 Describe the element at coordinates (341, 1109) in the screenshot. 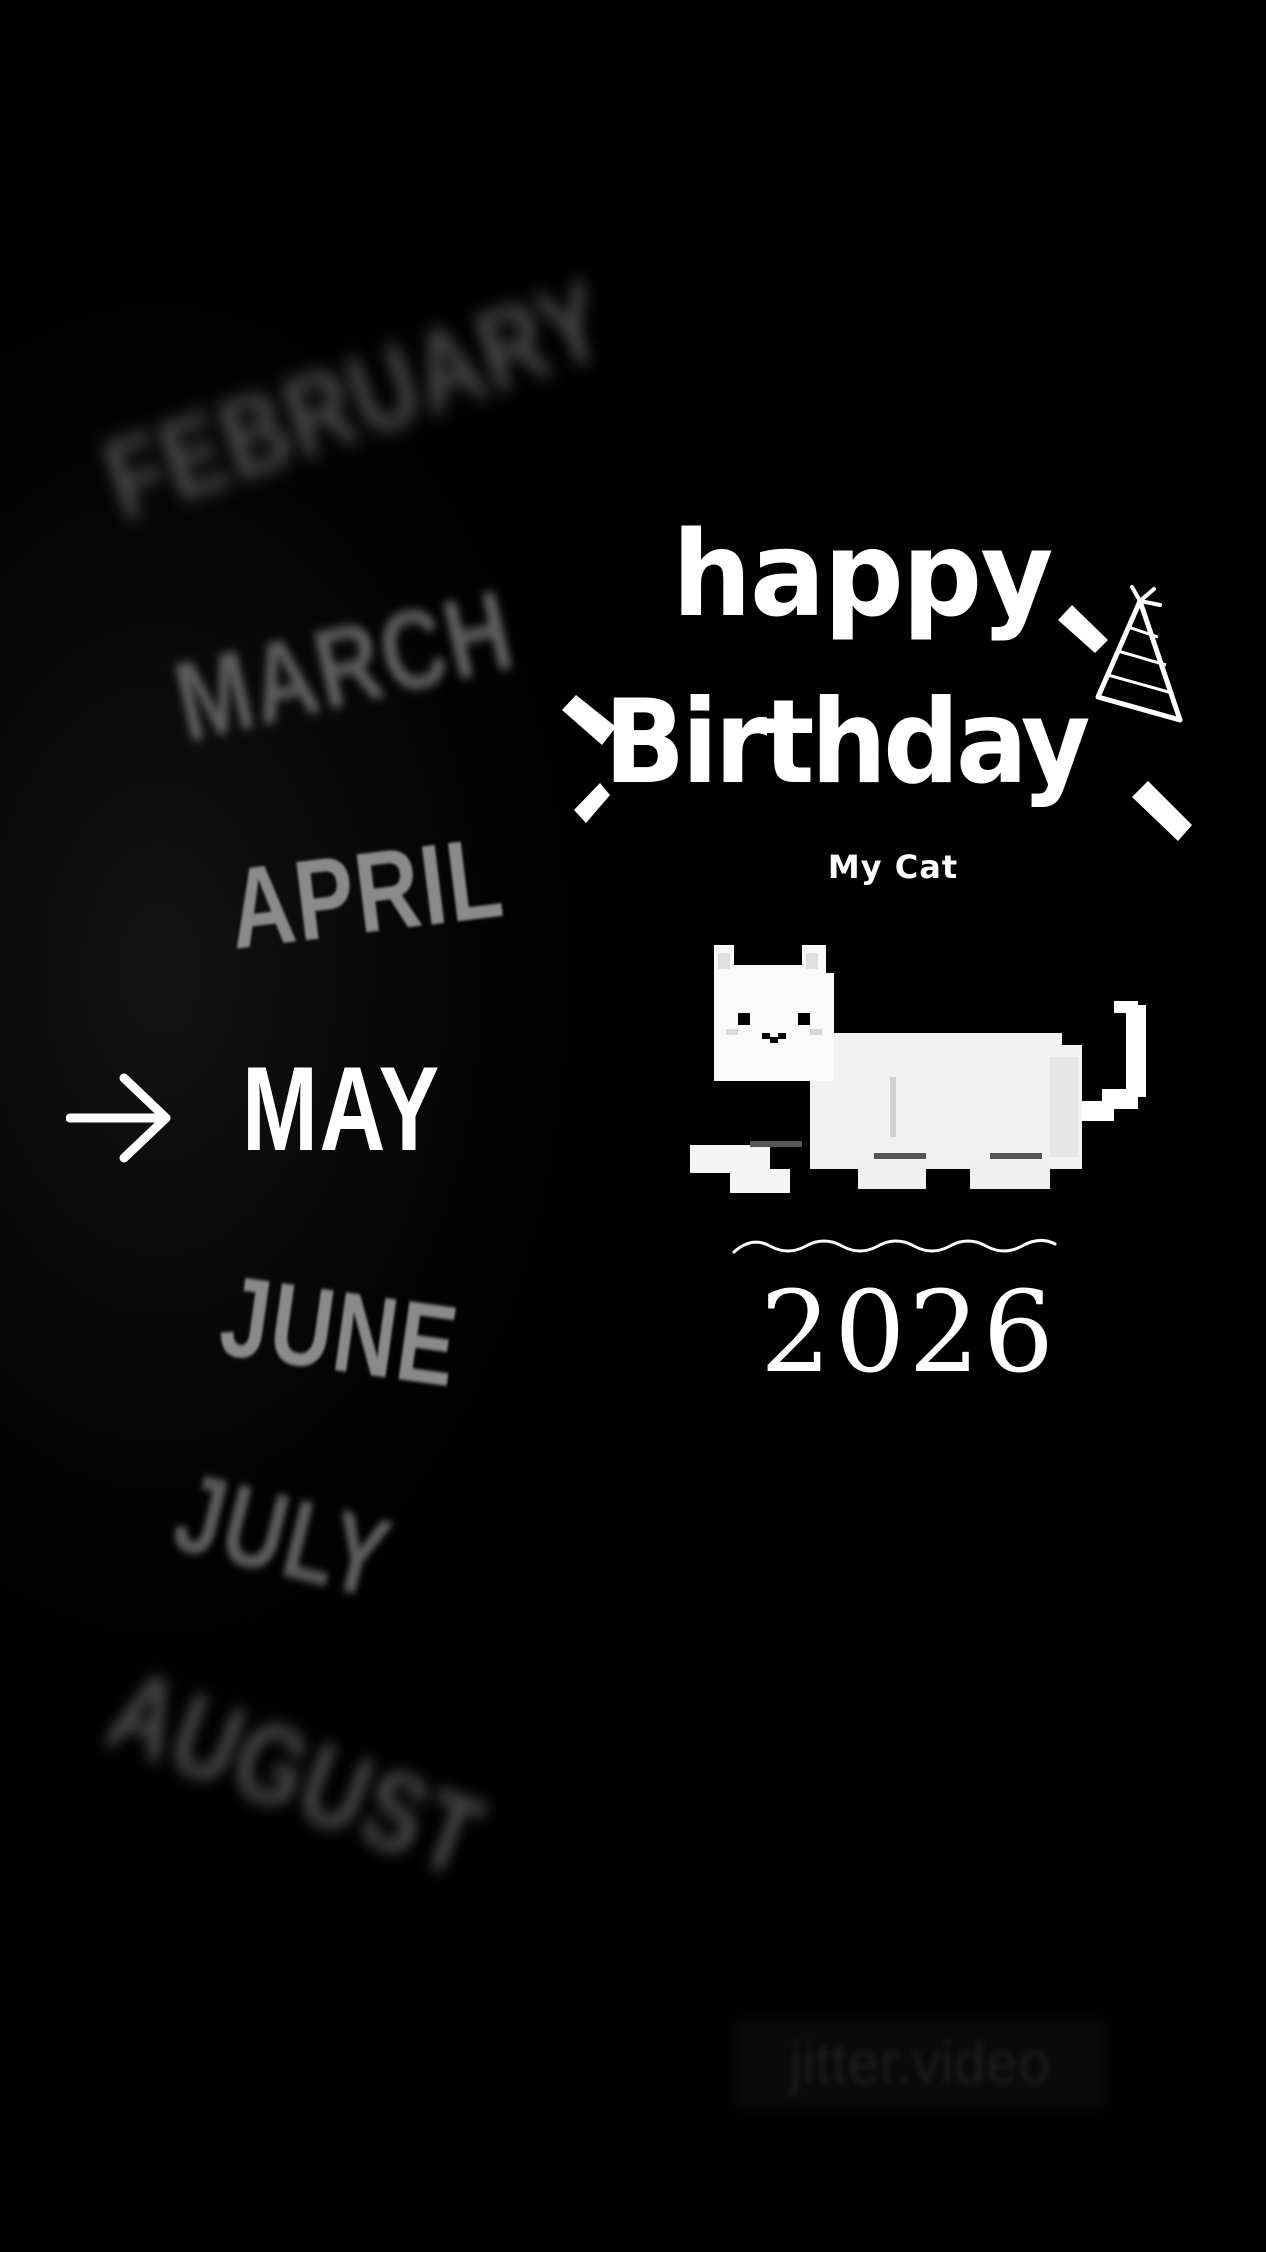

I see `month-may-selected: MAY` at that location.